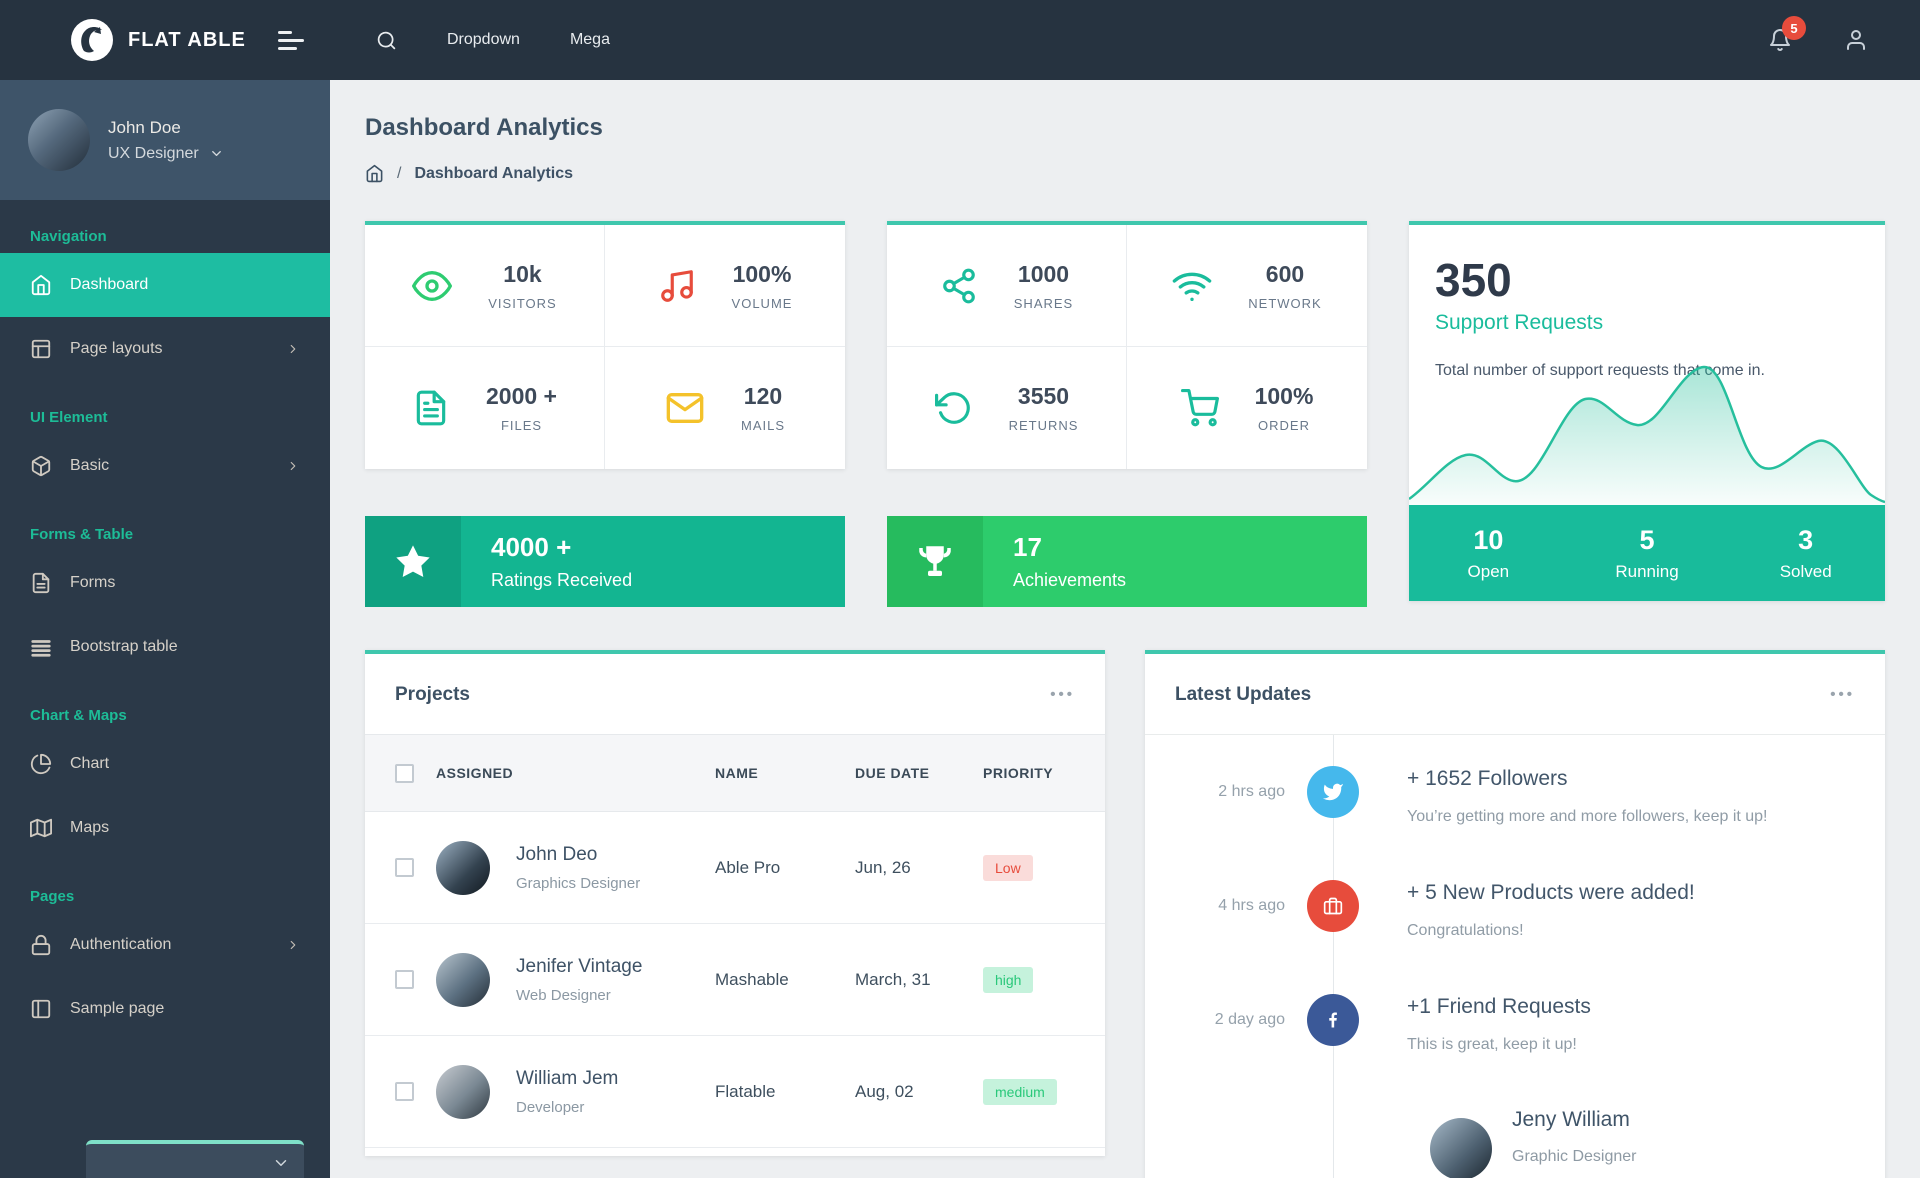 The image size is (1920, 1178). Describe the element at coordinates (165, 945) in the screenshot. I see `sidebar-item-authentication: Authentication` at that location.